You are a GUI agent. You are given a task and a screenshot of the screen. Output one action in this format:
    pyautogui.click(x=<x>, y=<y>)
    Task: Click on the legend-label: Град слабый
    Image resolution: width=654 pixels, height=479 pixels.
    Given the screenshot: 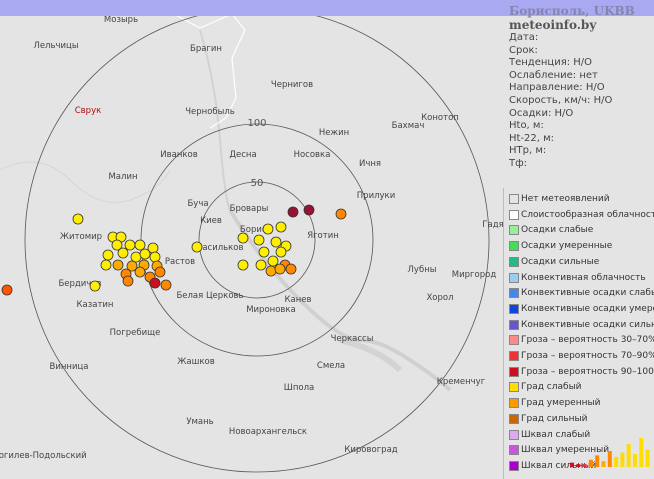 What is the action you would take?
    pyautogui.click(x=551, y=387)
    